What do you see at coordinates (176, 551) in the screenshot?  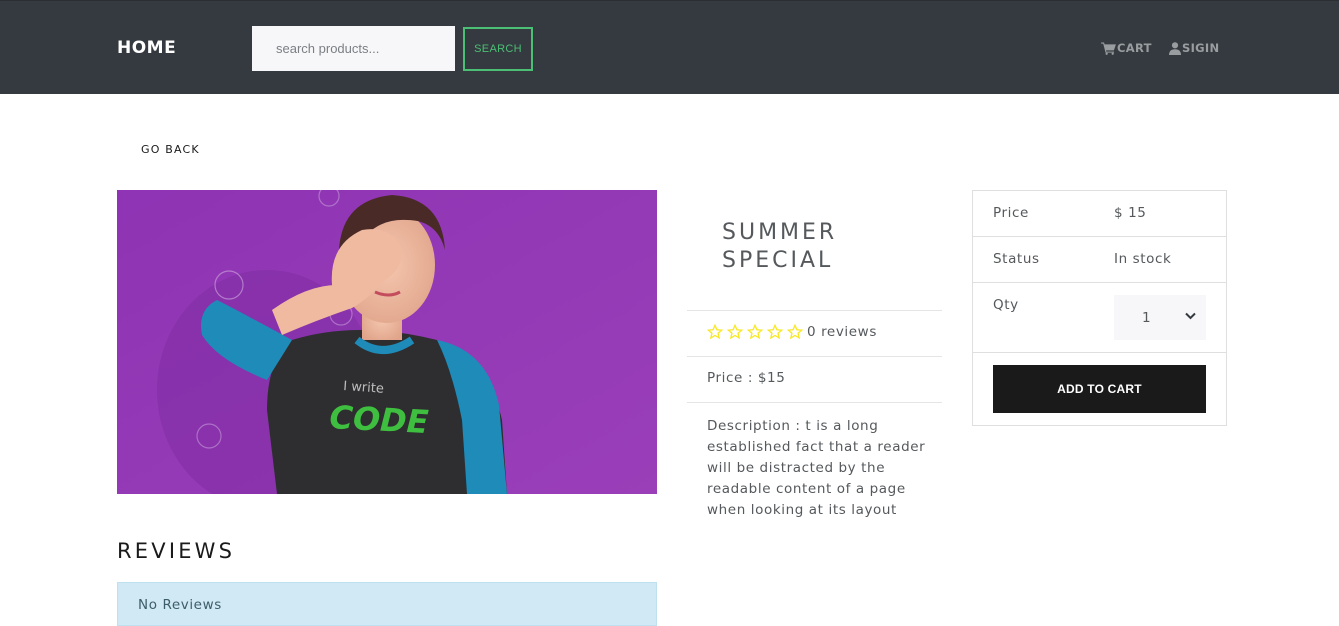 I see `reviews-heading: REVIEWS` at bounding box center [176, 551].